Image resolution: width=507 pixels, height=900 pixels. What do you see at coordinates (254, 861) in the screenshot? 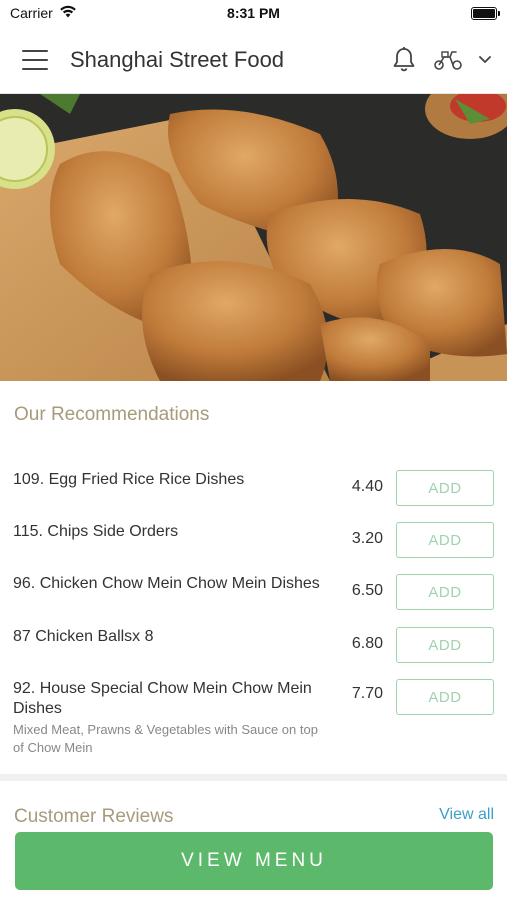
I see `view-menu-button: VIEW MENU` at bounding box center [254, 861].